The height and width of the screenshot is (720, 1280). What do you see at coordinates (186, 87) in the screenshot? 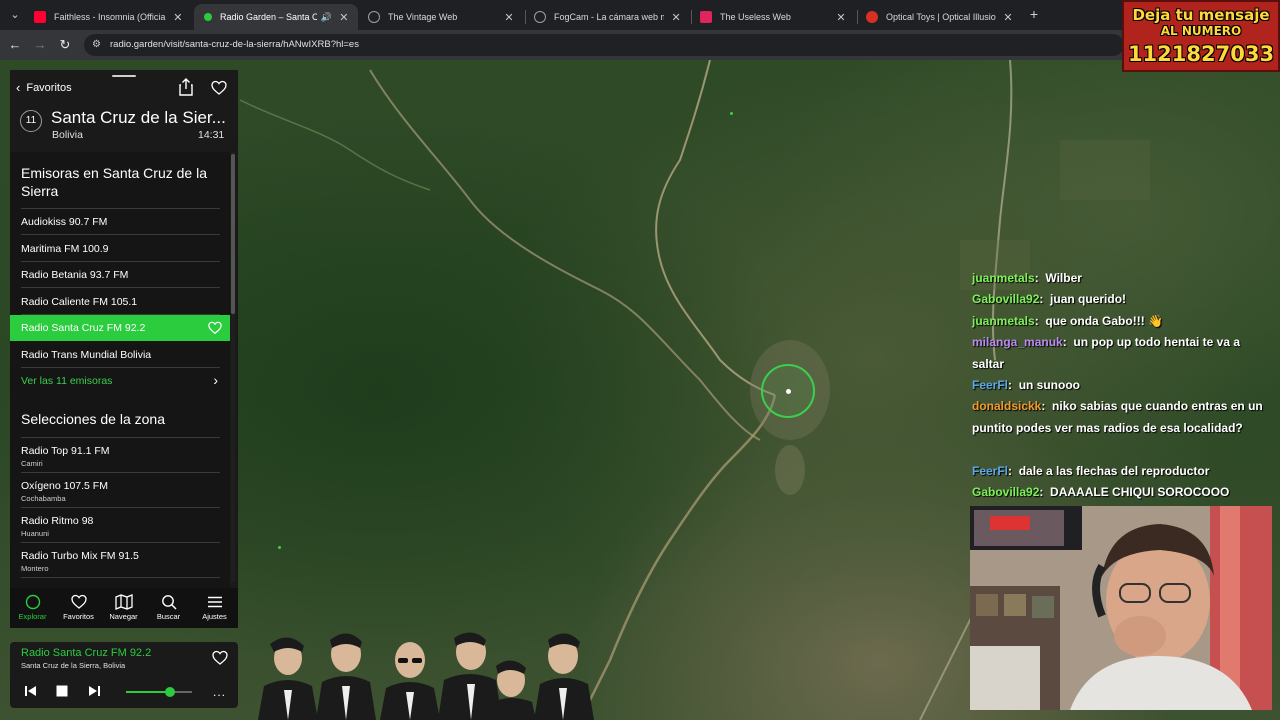
I see `share-icon` at bounding box center [186, 87].